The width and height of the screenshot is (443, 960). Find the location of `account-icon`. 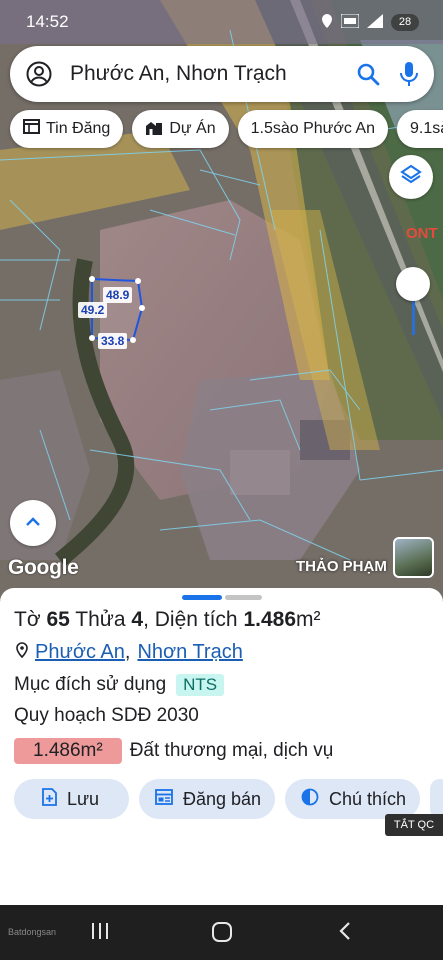

account-icon is located at coordinates (39, 74).